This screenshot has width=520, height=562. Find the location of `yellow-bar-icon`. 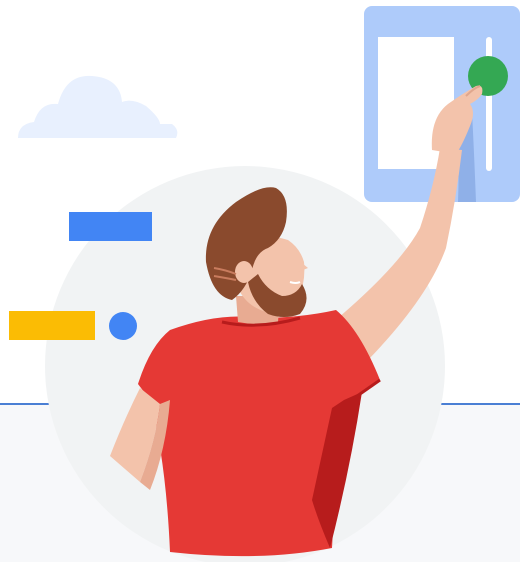

yellow-bar-icon is located at coordinates (52, 325).